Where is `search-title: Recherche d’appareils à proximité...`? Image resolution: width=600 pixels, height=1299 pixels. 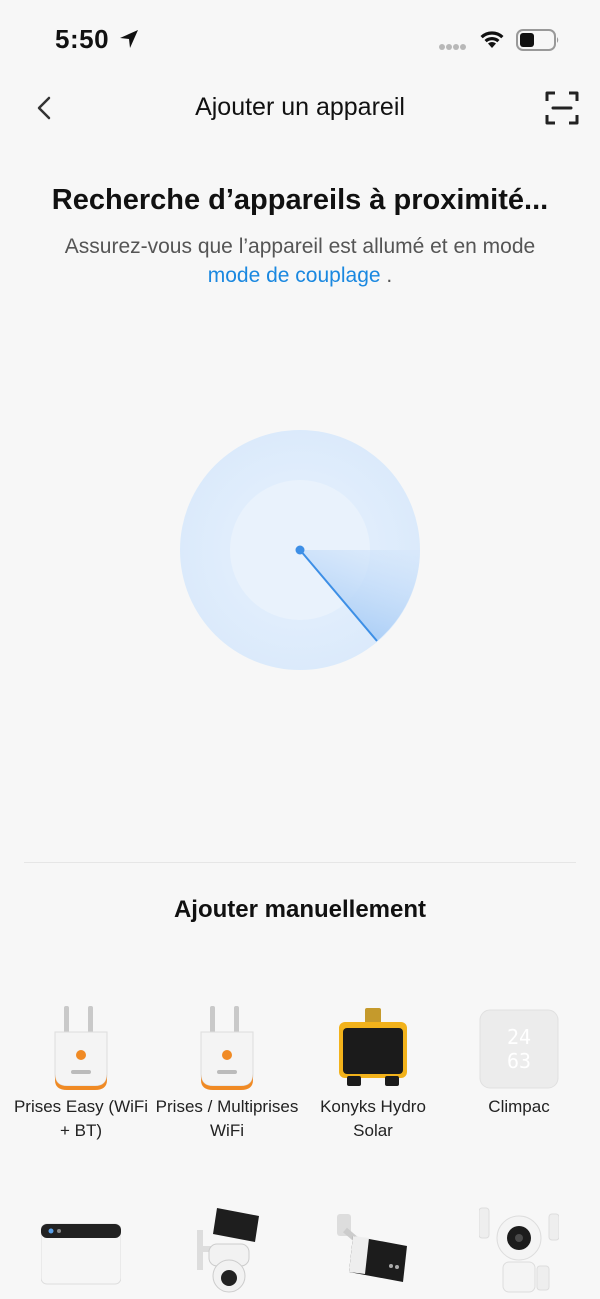
search-title: Recherche d’appareils à proximité... is located at coordinates (300, 200).